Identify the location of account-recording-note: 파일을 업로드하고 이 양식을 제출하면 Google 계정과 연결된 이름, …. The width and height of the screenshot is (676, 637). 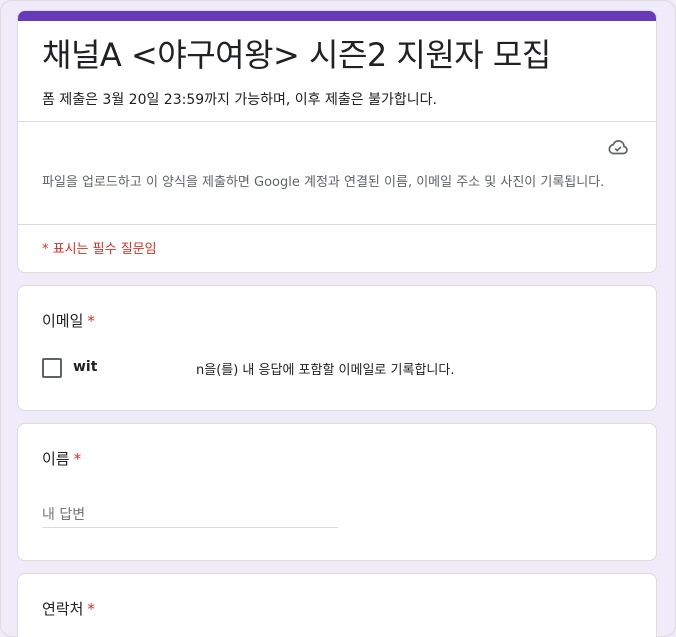
(323, 182).